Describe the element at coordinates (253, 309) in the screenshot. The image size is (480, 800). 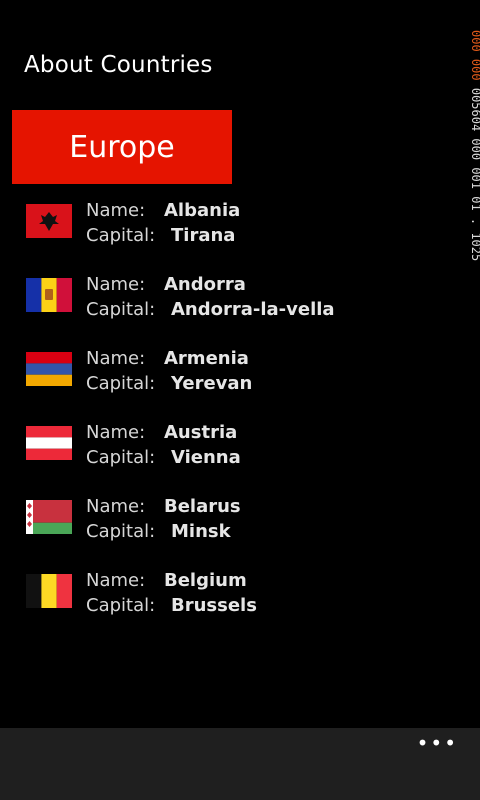
I see `country-capital: Andorra-la-vella` at that location.